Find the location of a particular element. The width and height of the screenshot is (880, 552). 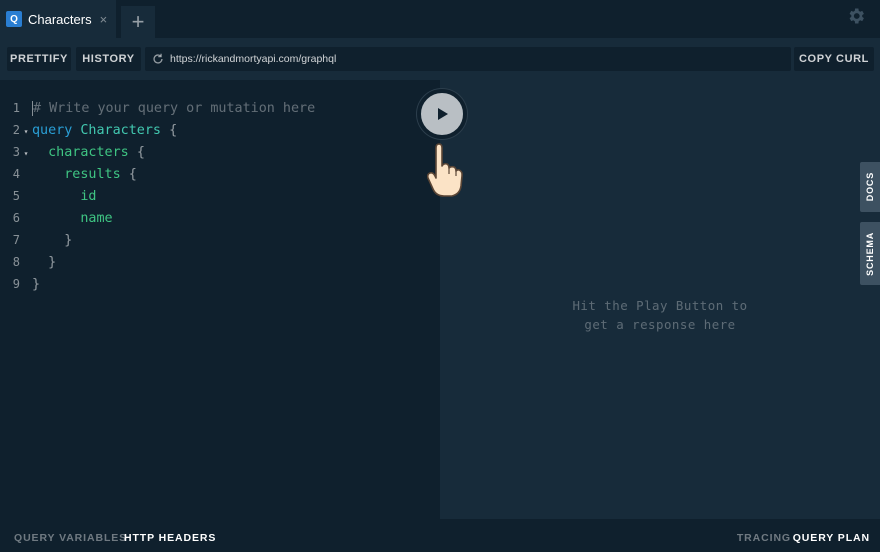

query-keyword: query is located at coordinates (52, 130).